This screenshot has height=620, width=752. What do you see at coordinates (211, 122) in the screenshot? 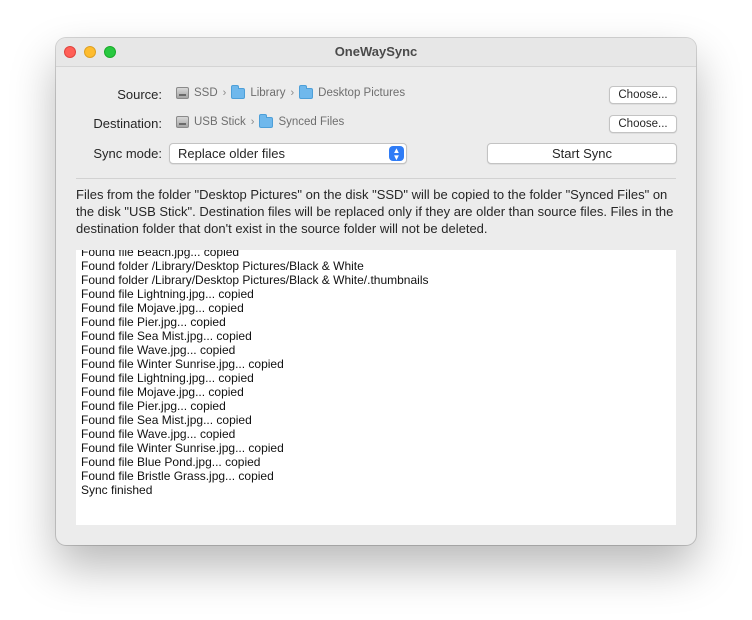
I see `destination-path-disk: USB Stick` at bounding box center [211, 122].